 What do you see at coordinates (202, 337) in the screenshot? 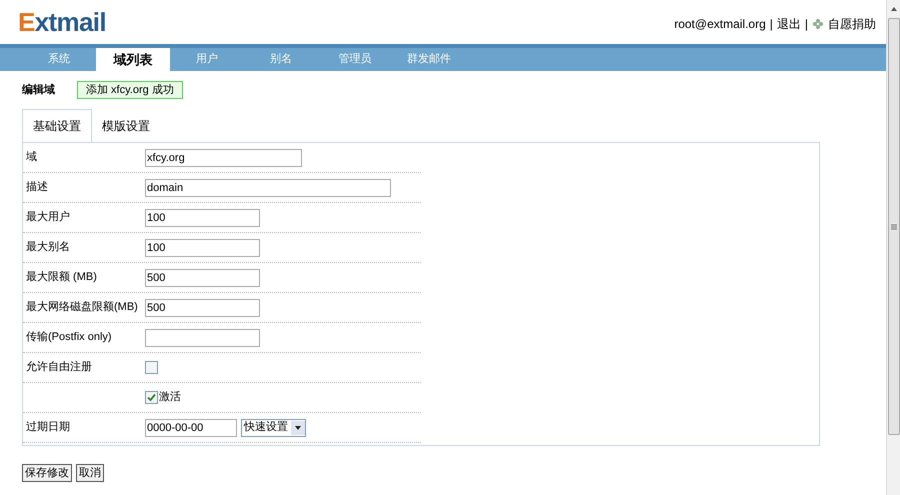
I see `input-field` at bounding box center [202, 337].